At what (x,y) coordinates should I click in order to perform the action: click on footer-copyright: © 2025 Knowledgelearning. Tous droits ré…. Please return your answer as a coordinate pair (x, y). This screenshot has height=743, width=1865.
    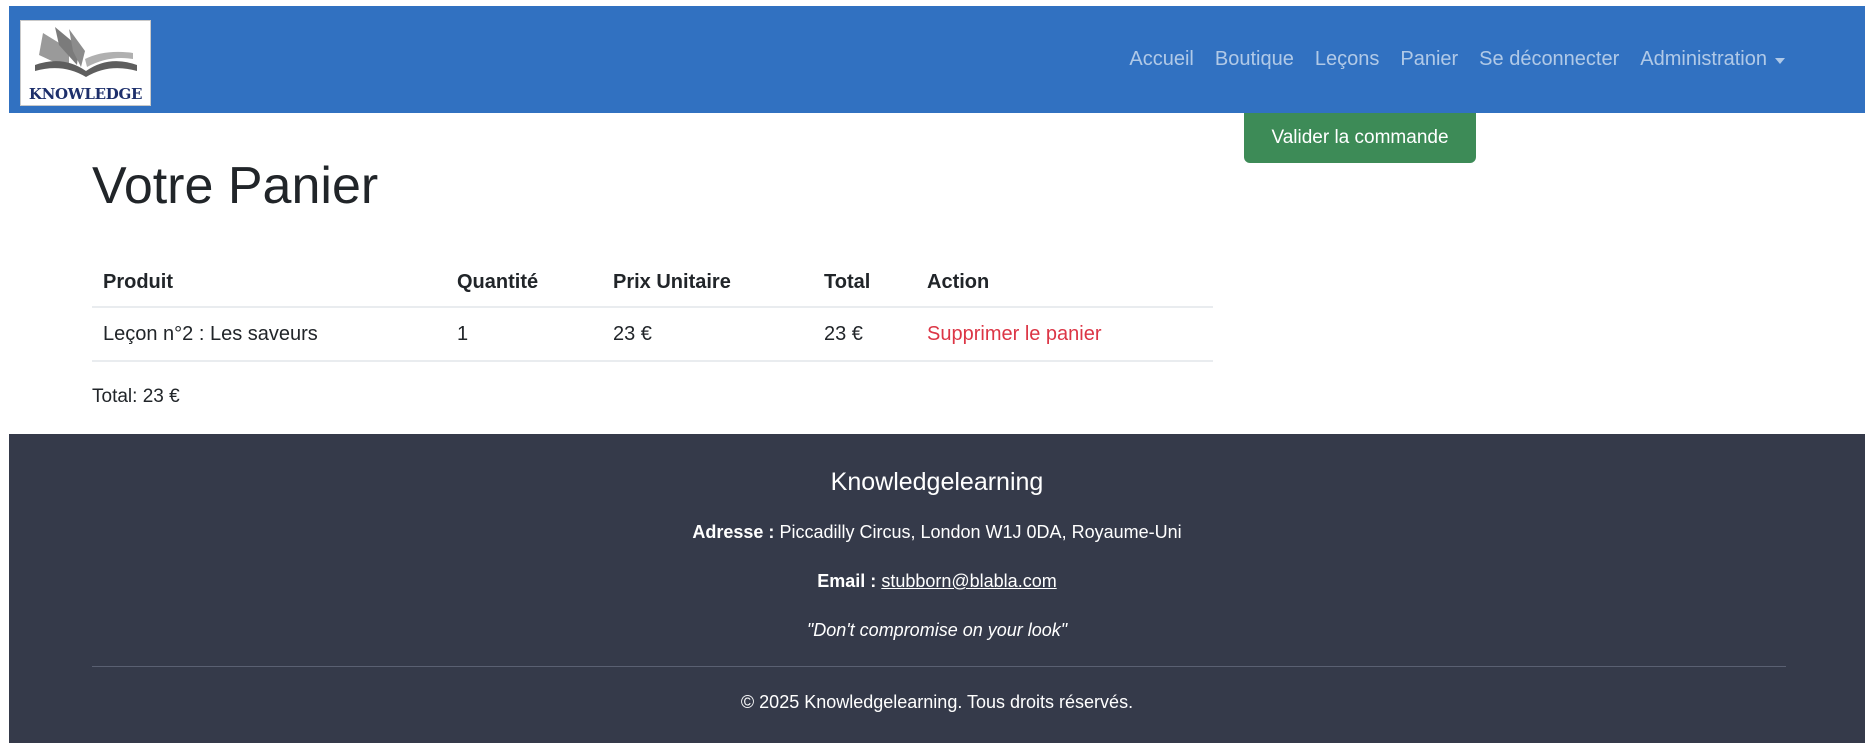
    Looking at the image, I should click on (937, 702).